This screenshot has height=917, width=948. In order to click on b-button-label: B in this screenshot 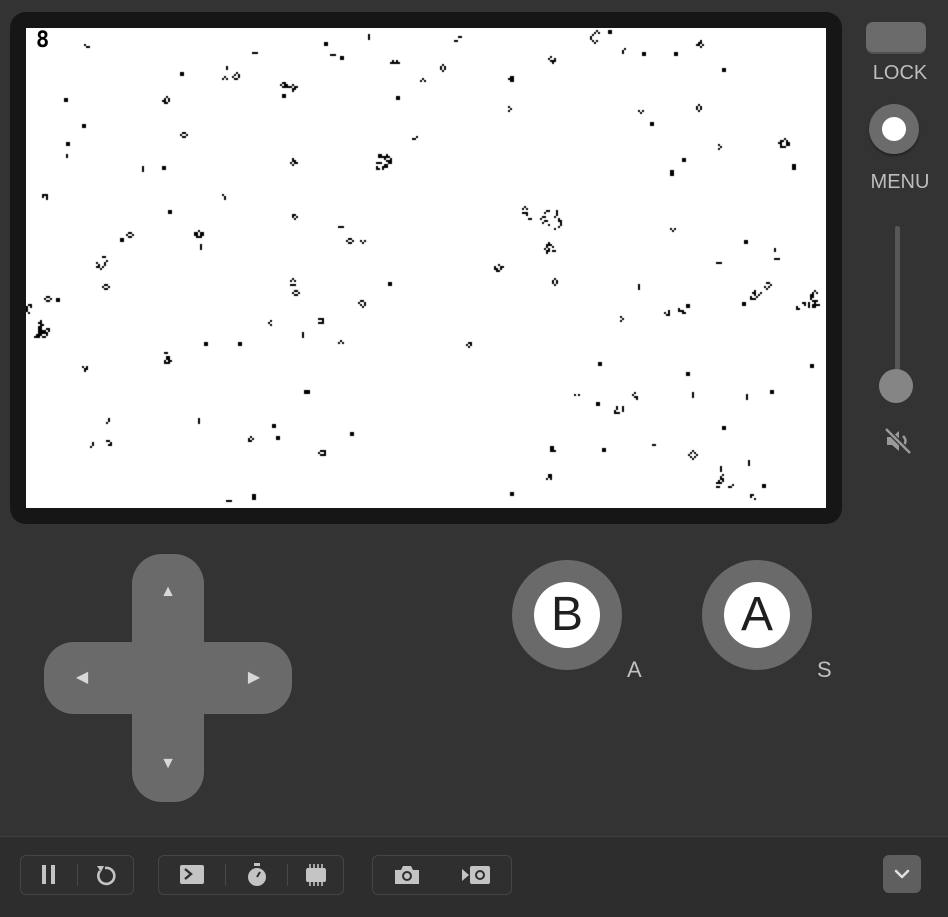, I will do `click(567, 615)`.